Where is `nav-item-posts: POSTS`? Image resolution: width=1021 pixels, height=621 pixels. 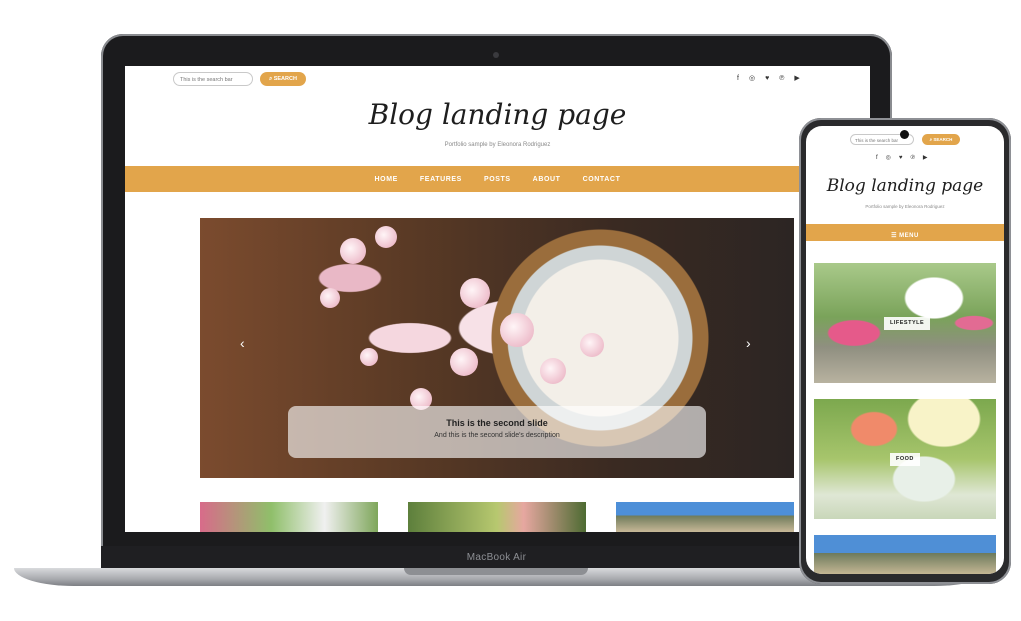
nav-item-posts: POSTS is located at coordinates (497, 179).